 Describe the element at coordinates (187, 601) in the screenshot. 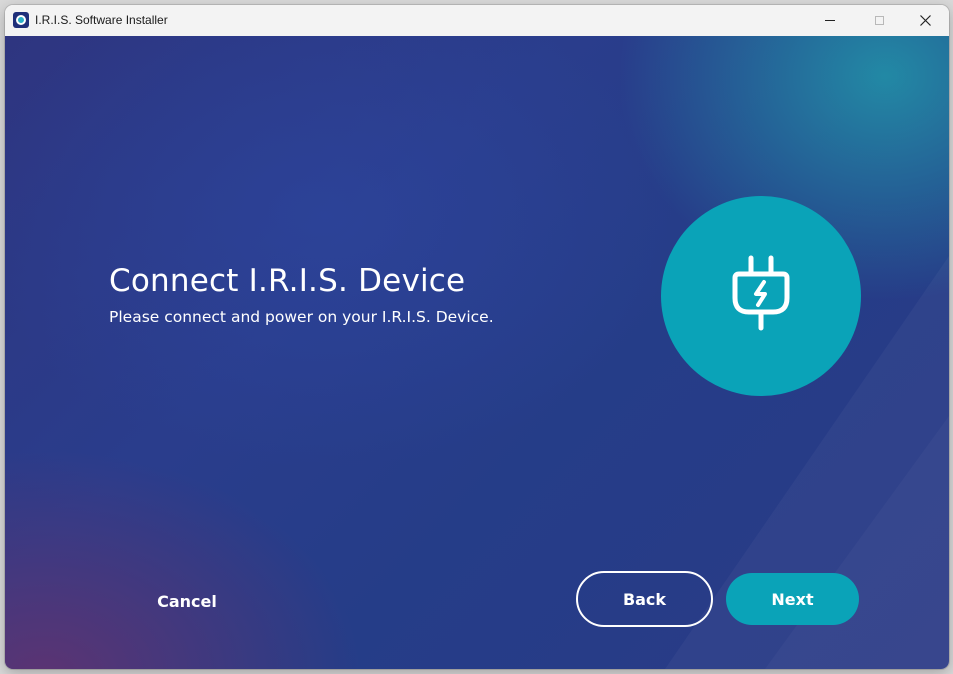

I see `cancel-button: Cancel` at that location.